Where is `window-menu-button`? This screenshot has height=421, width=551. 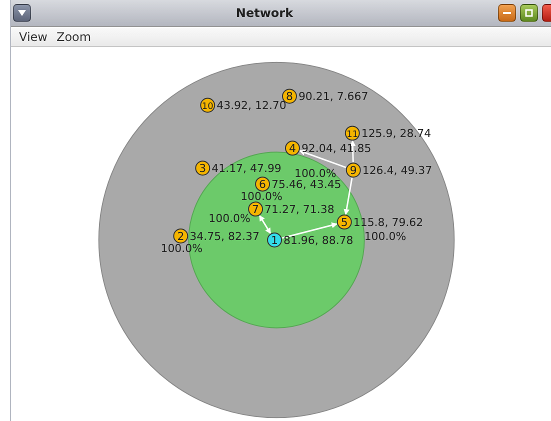 window-menu-button is located at coordinates (22, 13).